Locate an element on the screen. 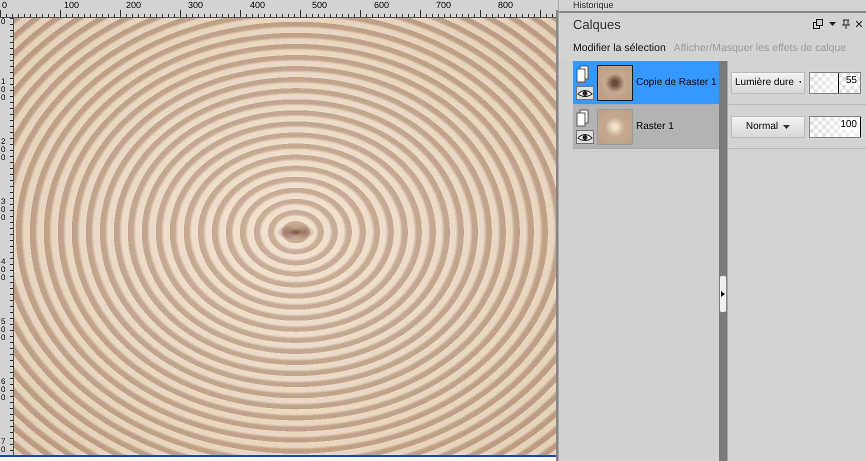 The image size is (866, 461). close-icon is located at coordinates (859, 24).